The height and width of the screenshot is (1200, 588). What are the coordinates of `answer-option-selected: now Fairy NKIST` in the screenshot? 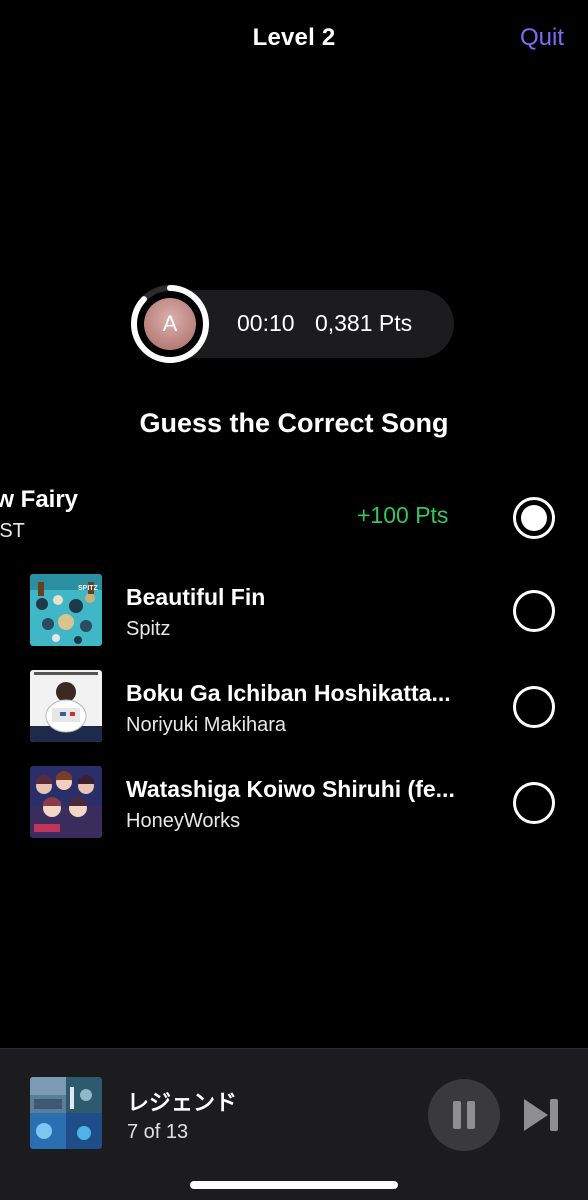 It's located at (294, 520).